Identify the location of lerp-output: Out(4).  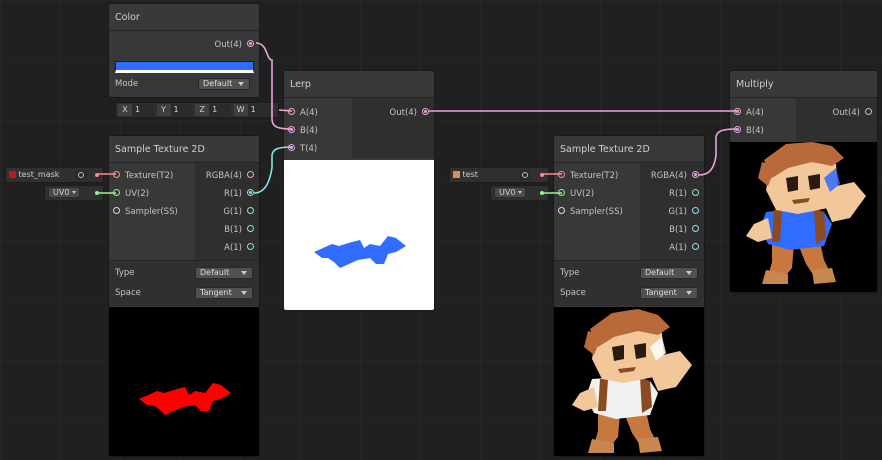
(409, 113).